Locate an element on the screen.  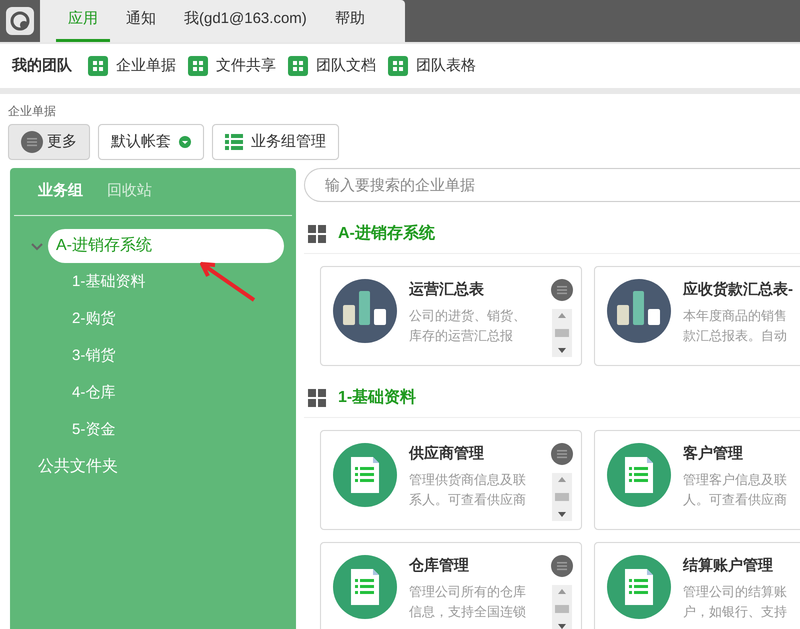
caret-icon is located at coordinates (185, 142).